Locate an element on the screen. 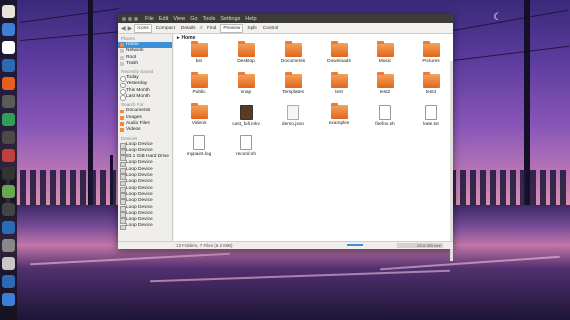 The image size is (570, 320). file-item: bin is located at coordinates (199, 52).